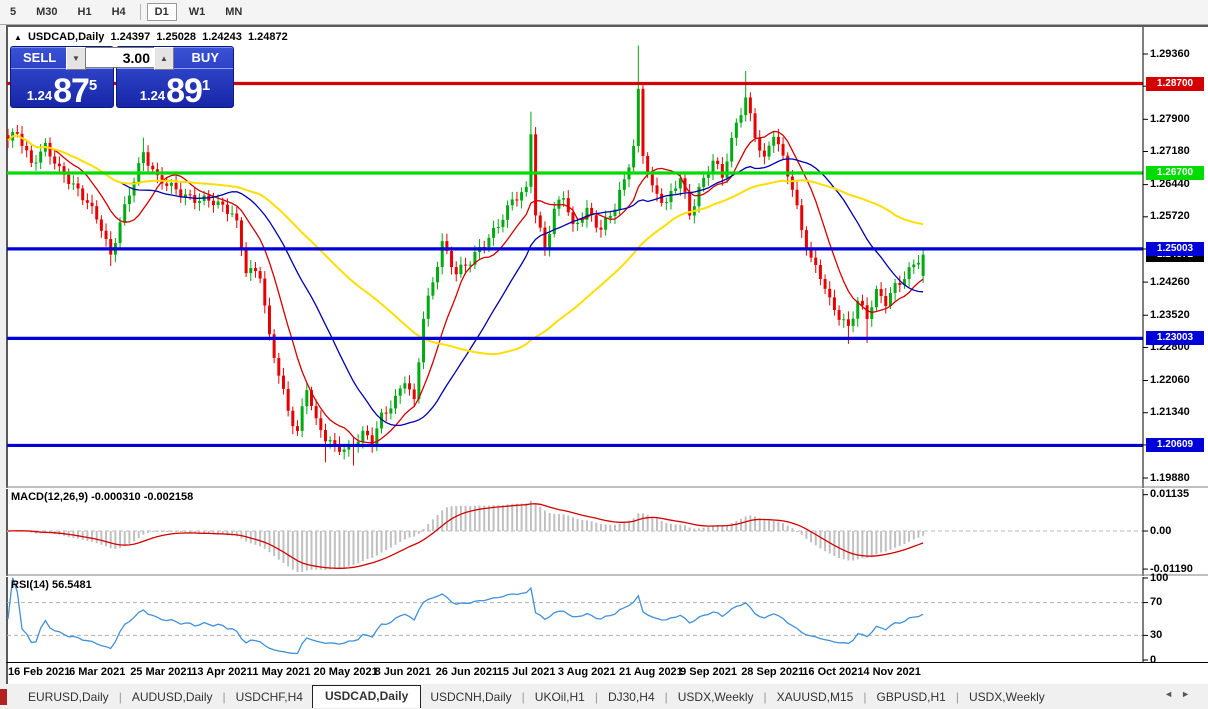  Describe the element at coordinates (575, 536) in the screenshot. I see `macd-layer` at that location.